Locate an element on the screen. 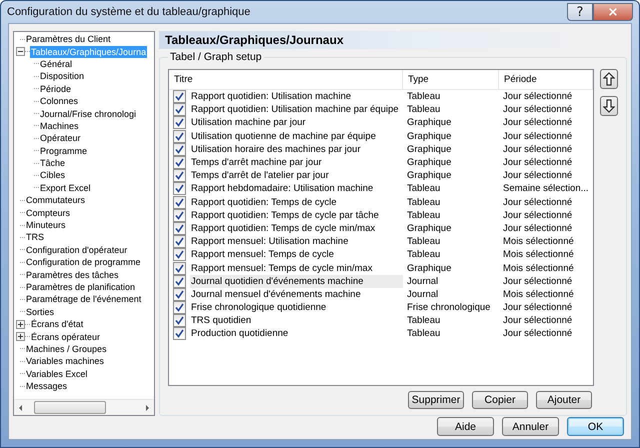 This screenshot has width=640, height=448. column-header: Titre is located at coordinates (286, 79).